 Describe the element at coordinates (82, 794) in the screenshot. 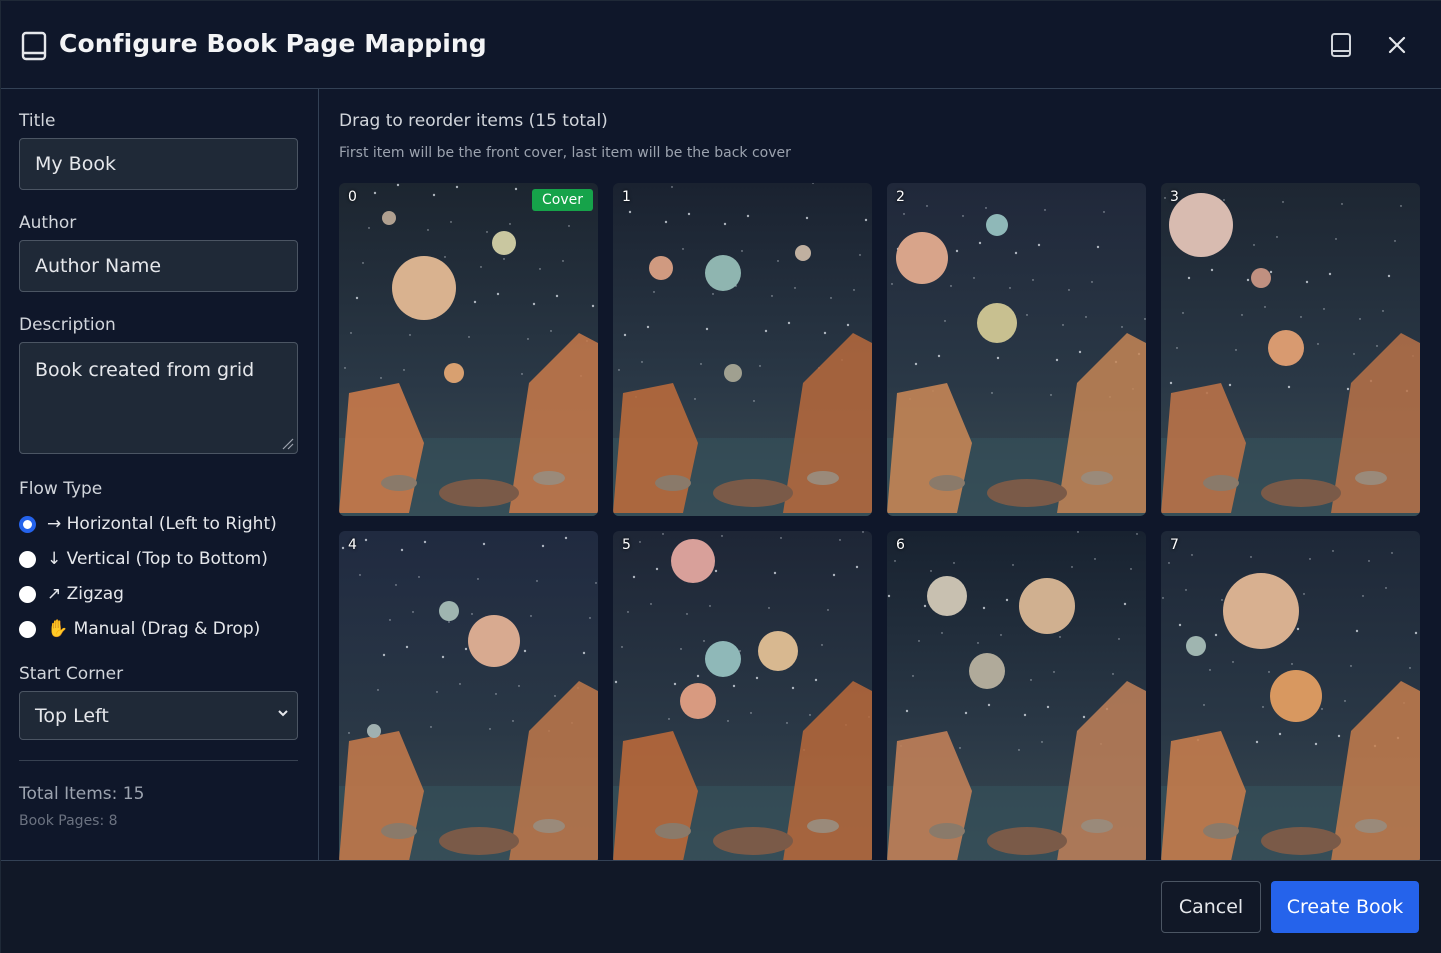

I see `total-items-count: Total Items: 15` at that location.